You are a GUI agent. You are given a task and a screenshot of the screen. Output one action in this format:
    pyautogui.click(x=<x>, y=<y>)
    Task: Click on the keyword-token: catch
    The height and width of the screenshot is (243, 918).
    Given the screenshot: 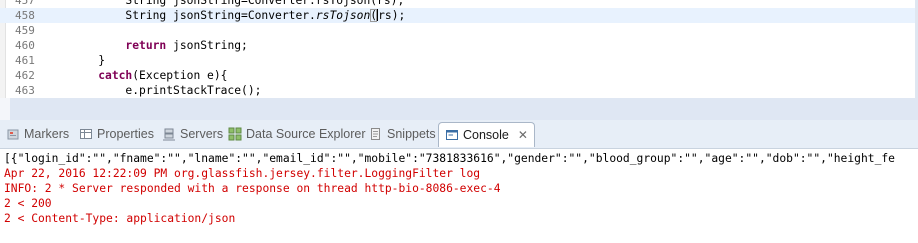 What is the action you would take?
    pyautogui.click(x=115, y=75)
    